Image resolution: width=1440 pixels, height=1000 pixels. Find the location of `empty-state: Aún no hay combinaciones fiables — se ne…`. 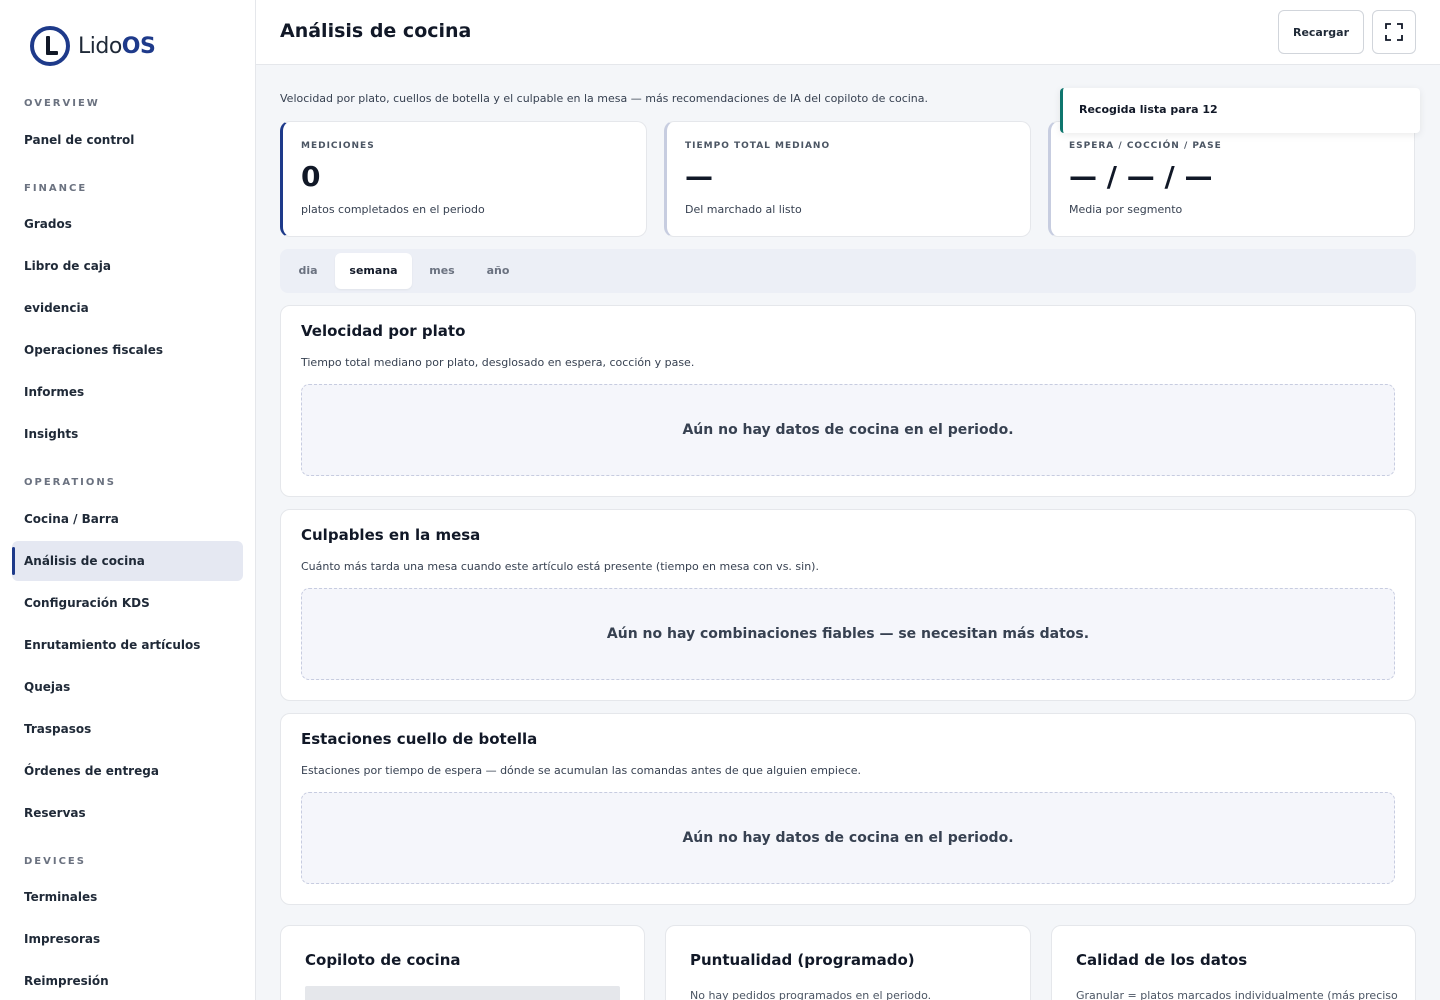

empty-state: Aún no hay combinaciones fiables — se ne… is located at coordinates (848, 634).